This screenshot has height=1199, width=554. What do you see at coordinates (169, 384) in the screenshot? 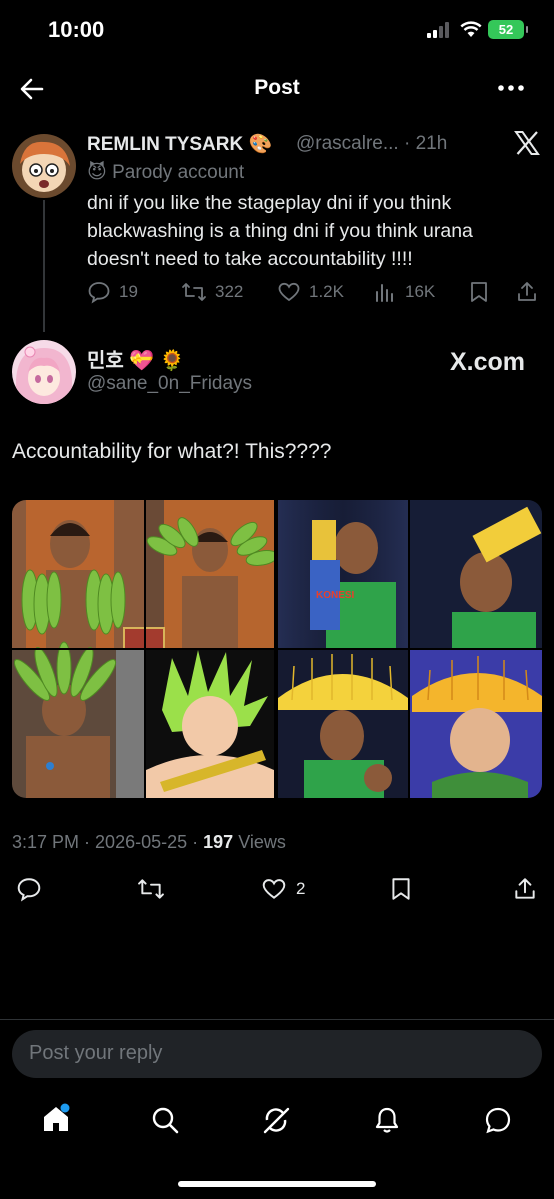
I see `author-handle: @sane_0n_Fridays` at bounding box center [169, 384].